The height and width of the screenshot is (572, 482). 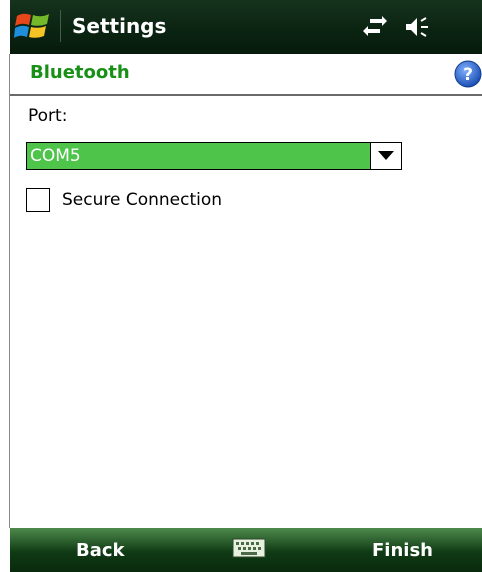 I want to click on port-dropdown: COM5, so click(x=214, y=156).